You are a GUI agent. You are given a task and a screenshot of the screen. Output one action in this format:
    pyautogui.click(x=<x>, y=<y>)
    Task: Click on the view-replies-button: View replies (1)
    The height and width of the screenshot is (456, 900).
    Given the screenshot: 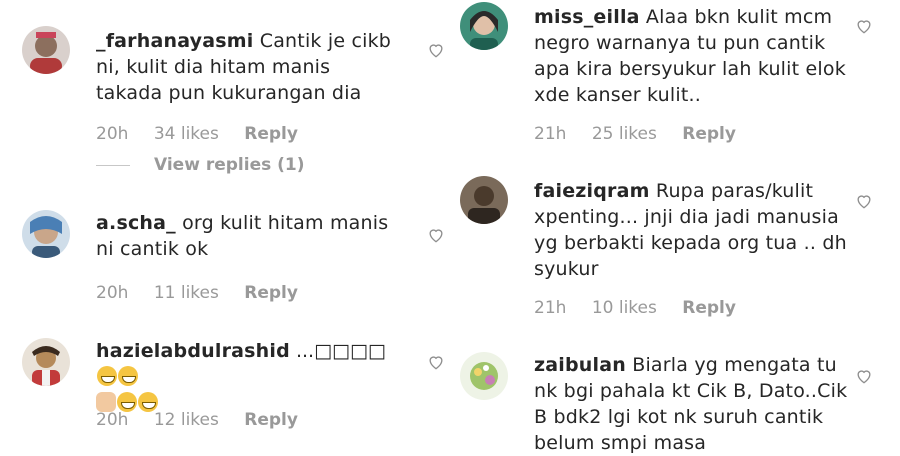 What is the action you would take?
    pyautogui.click(x=200, y=165)
    